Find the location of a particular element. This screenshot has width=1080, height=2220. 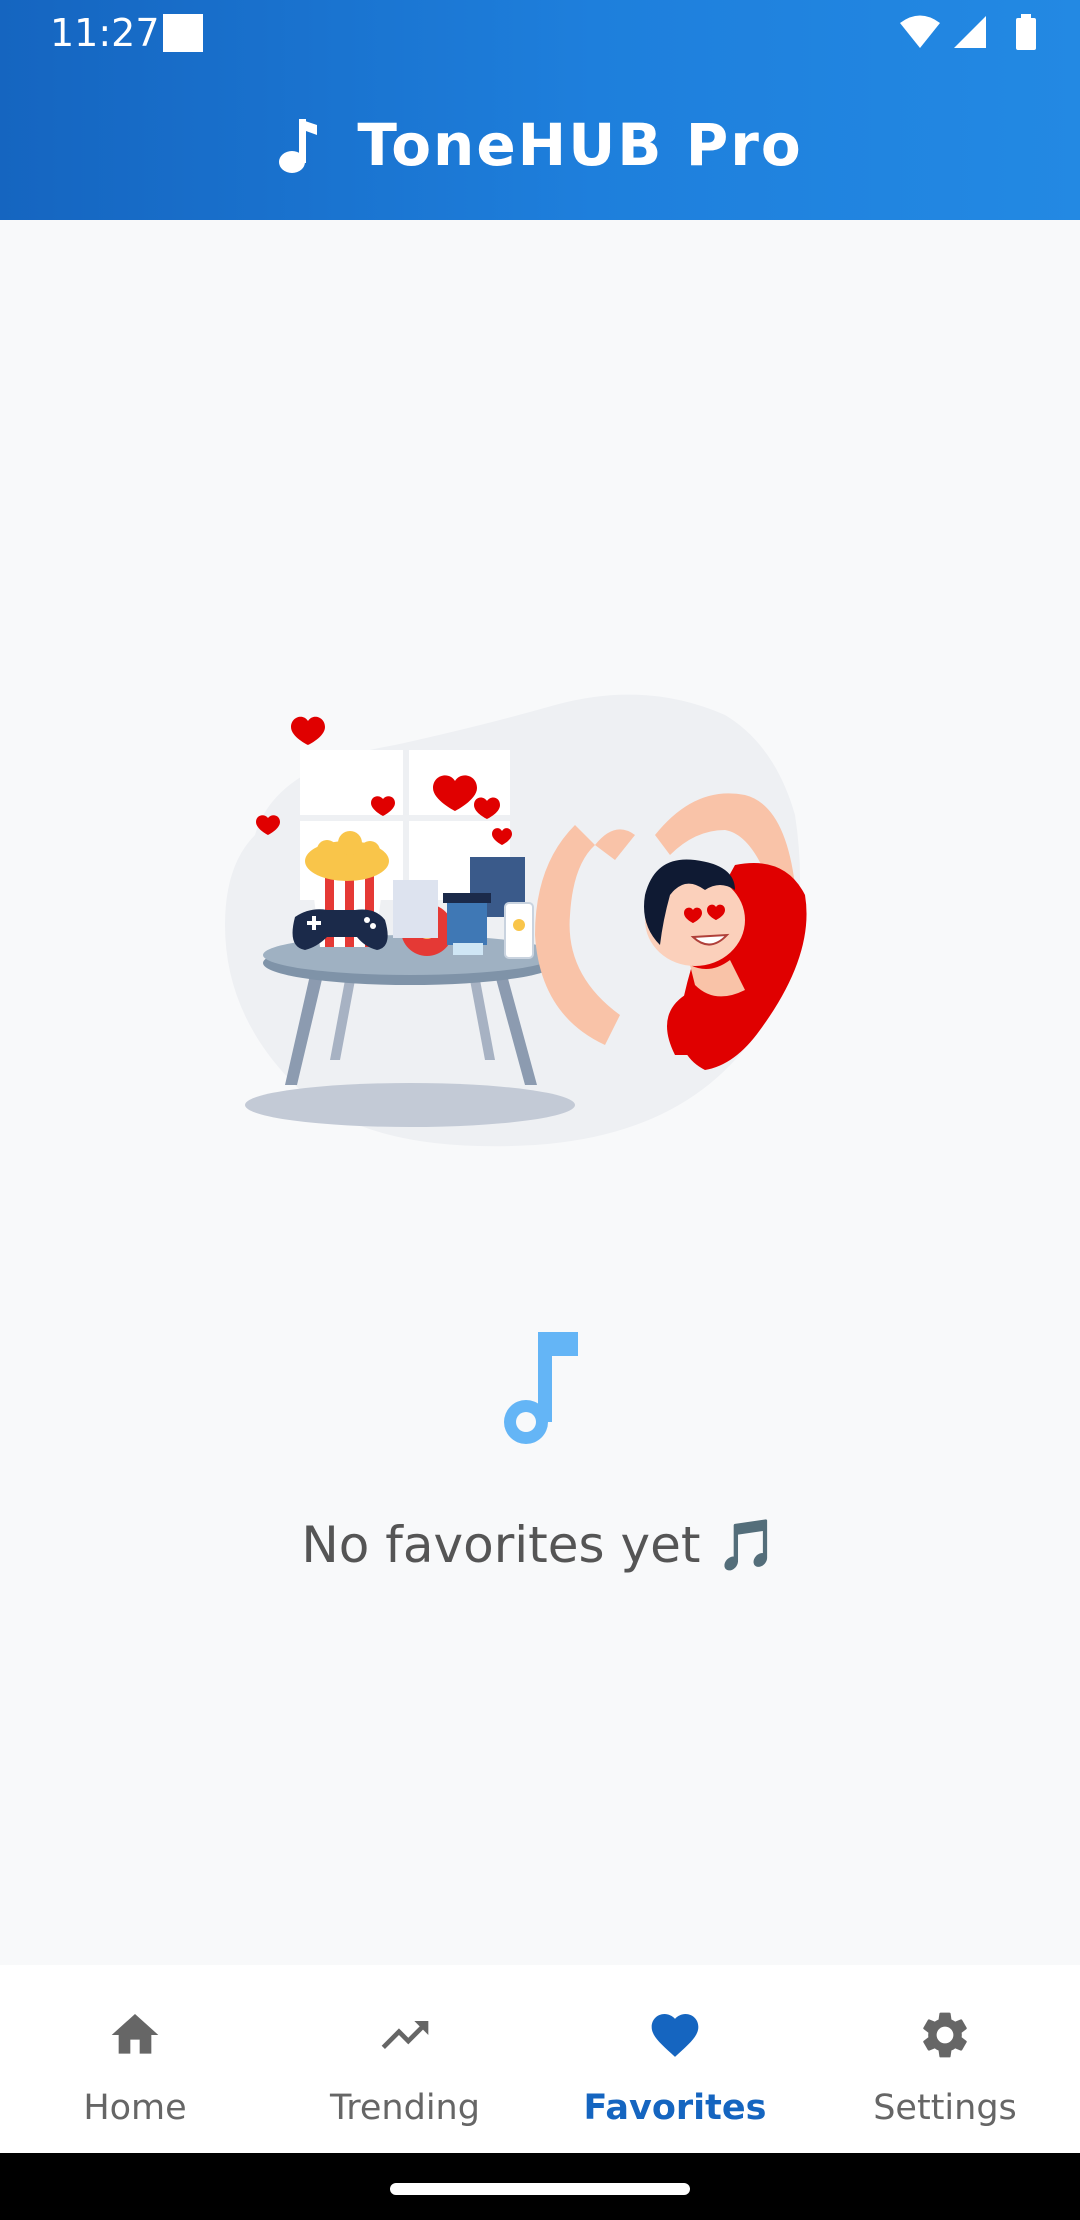

nav-item-settings: Settings is located at coordinates (945, 2059).